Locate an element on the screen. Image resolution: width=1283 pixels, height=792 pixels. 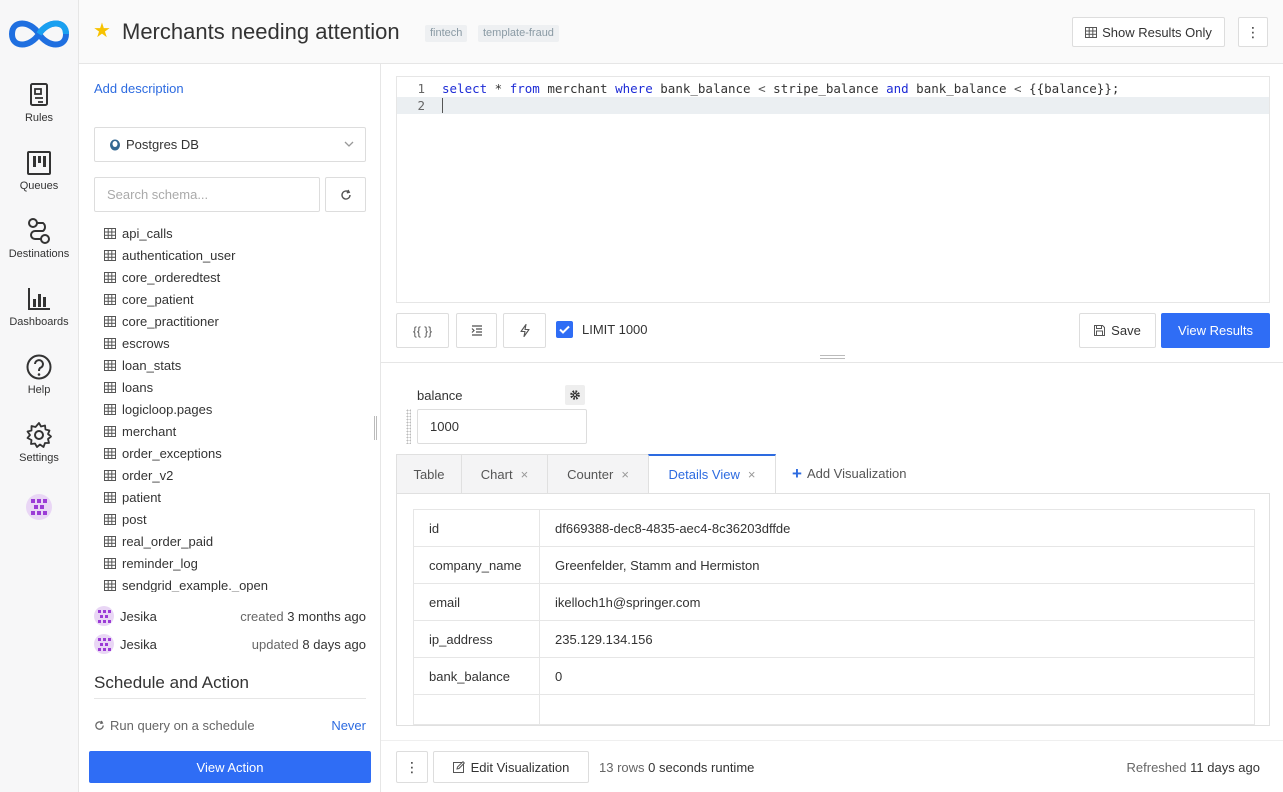
limit-checkbox is located at coordinates (564, 329).